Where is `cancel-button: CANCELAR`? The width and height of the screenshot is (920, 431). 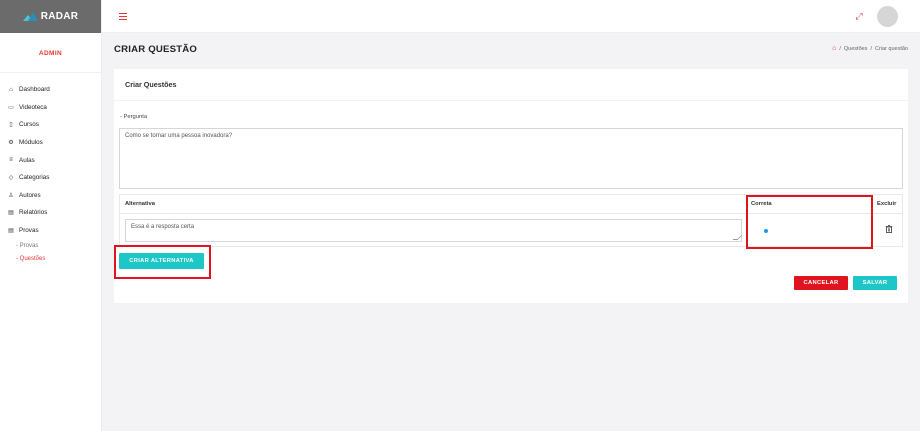
cancel-button: CANCELAR is located at coordinates (821, 283).